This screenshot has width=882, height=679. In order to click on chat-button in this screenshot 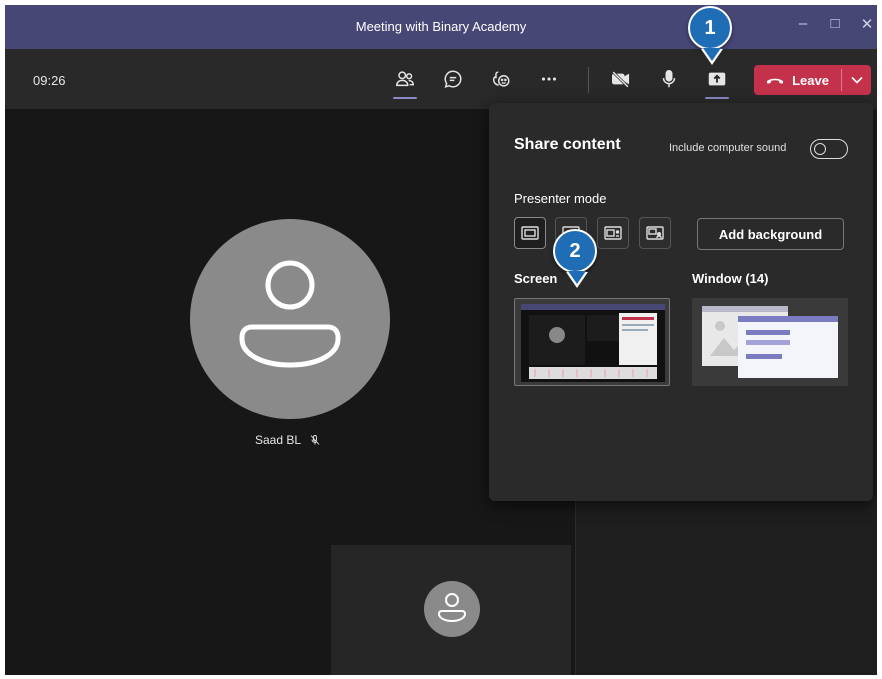, I will do `click(453, 79)`.